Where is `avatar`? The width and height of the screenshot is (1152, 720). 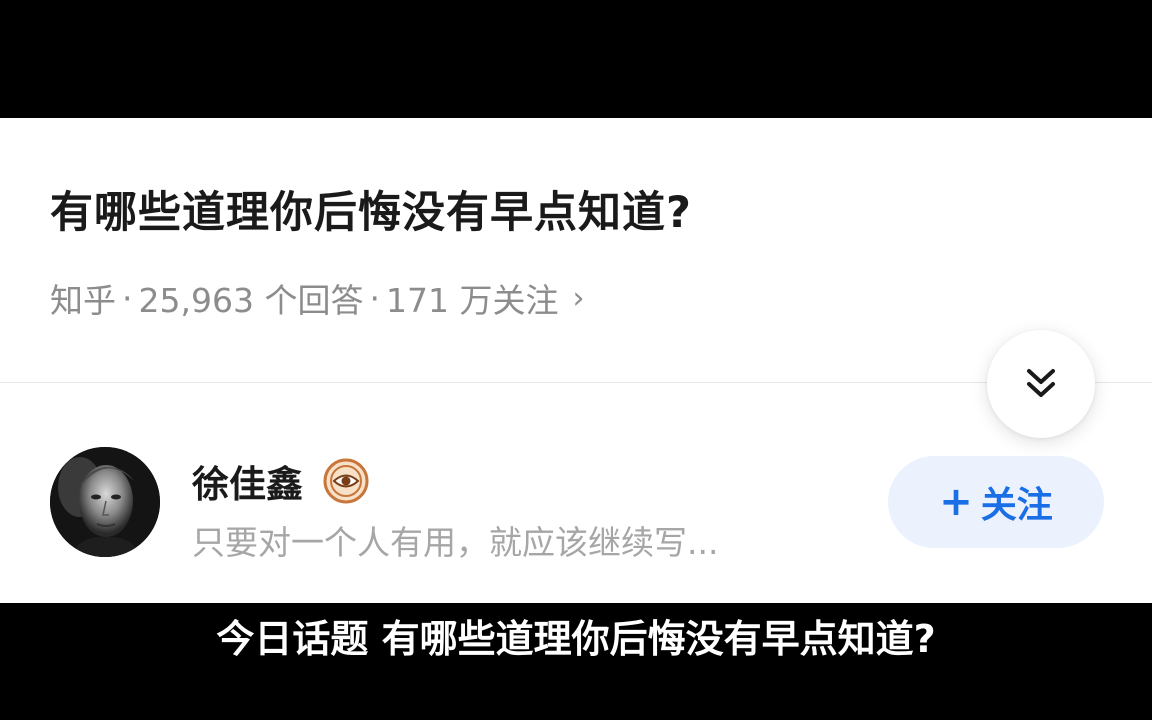 avatar is located at coordinates (105, 502).